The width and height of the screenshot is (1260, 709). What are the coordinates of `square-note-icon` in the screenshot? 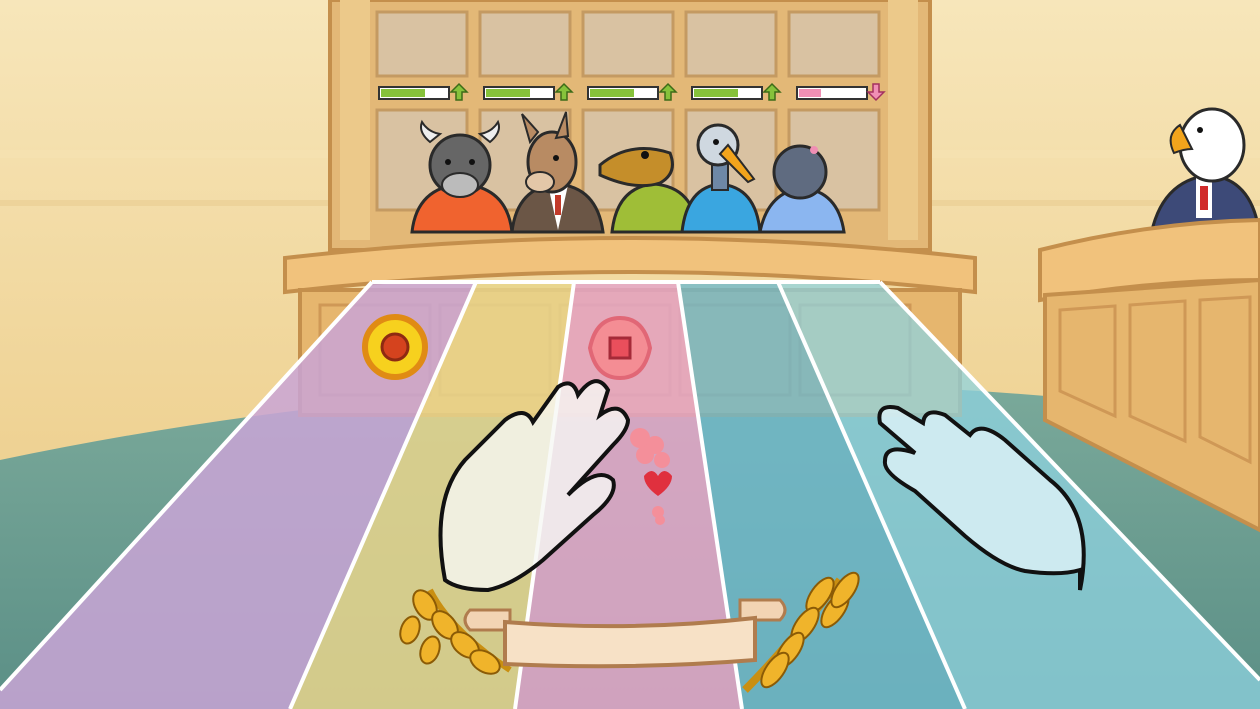 It's located at (620, 348).